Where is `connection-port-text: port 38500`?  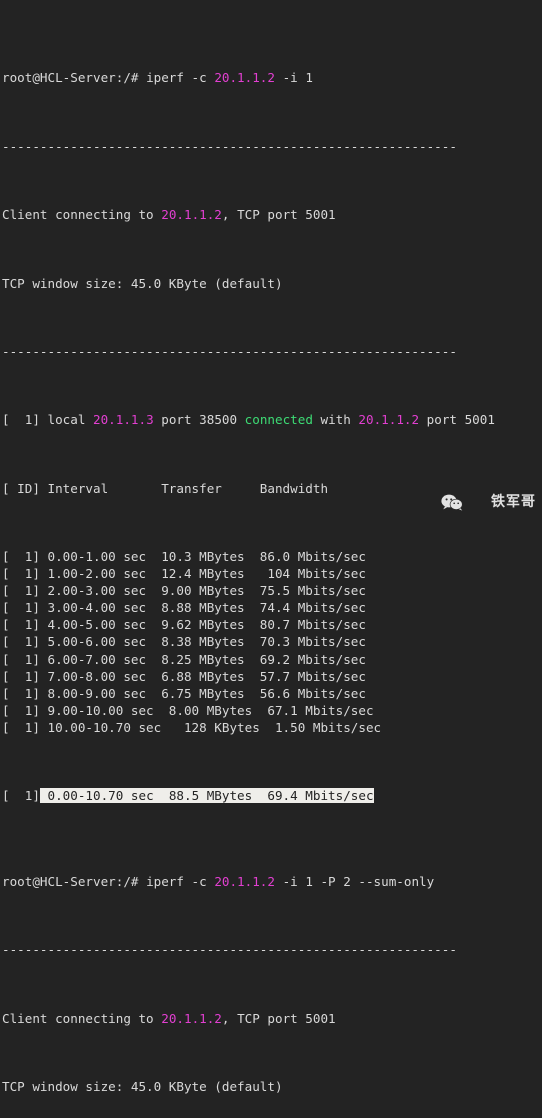
connection-port-text: port 38500 is located at coordinates (199, 420).